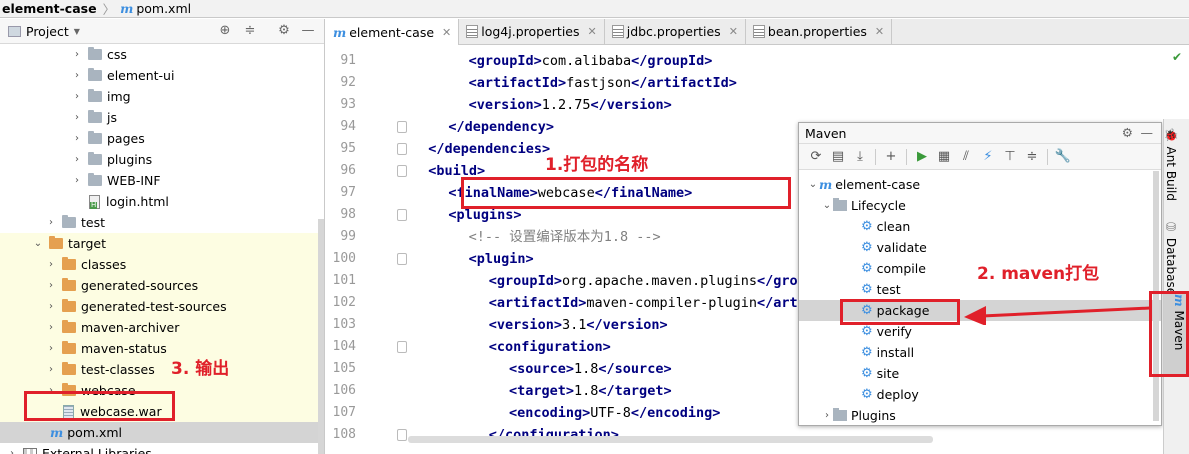  What do you see at coordinates (162, 369) in the screenshot?
I see `tree-item: › test-classes` at bounding box center [162, 369].